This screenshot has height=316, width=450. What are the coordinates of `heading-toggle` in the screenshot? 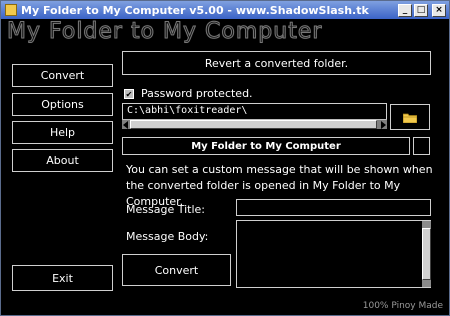 It's located at (421, 146).